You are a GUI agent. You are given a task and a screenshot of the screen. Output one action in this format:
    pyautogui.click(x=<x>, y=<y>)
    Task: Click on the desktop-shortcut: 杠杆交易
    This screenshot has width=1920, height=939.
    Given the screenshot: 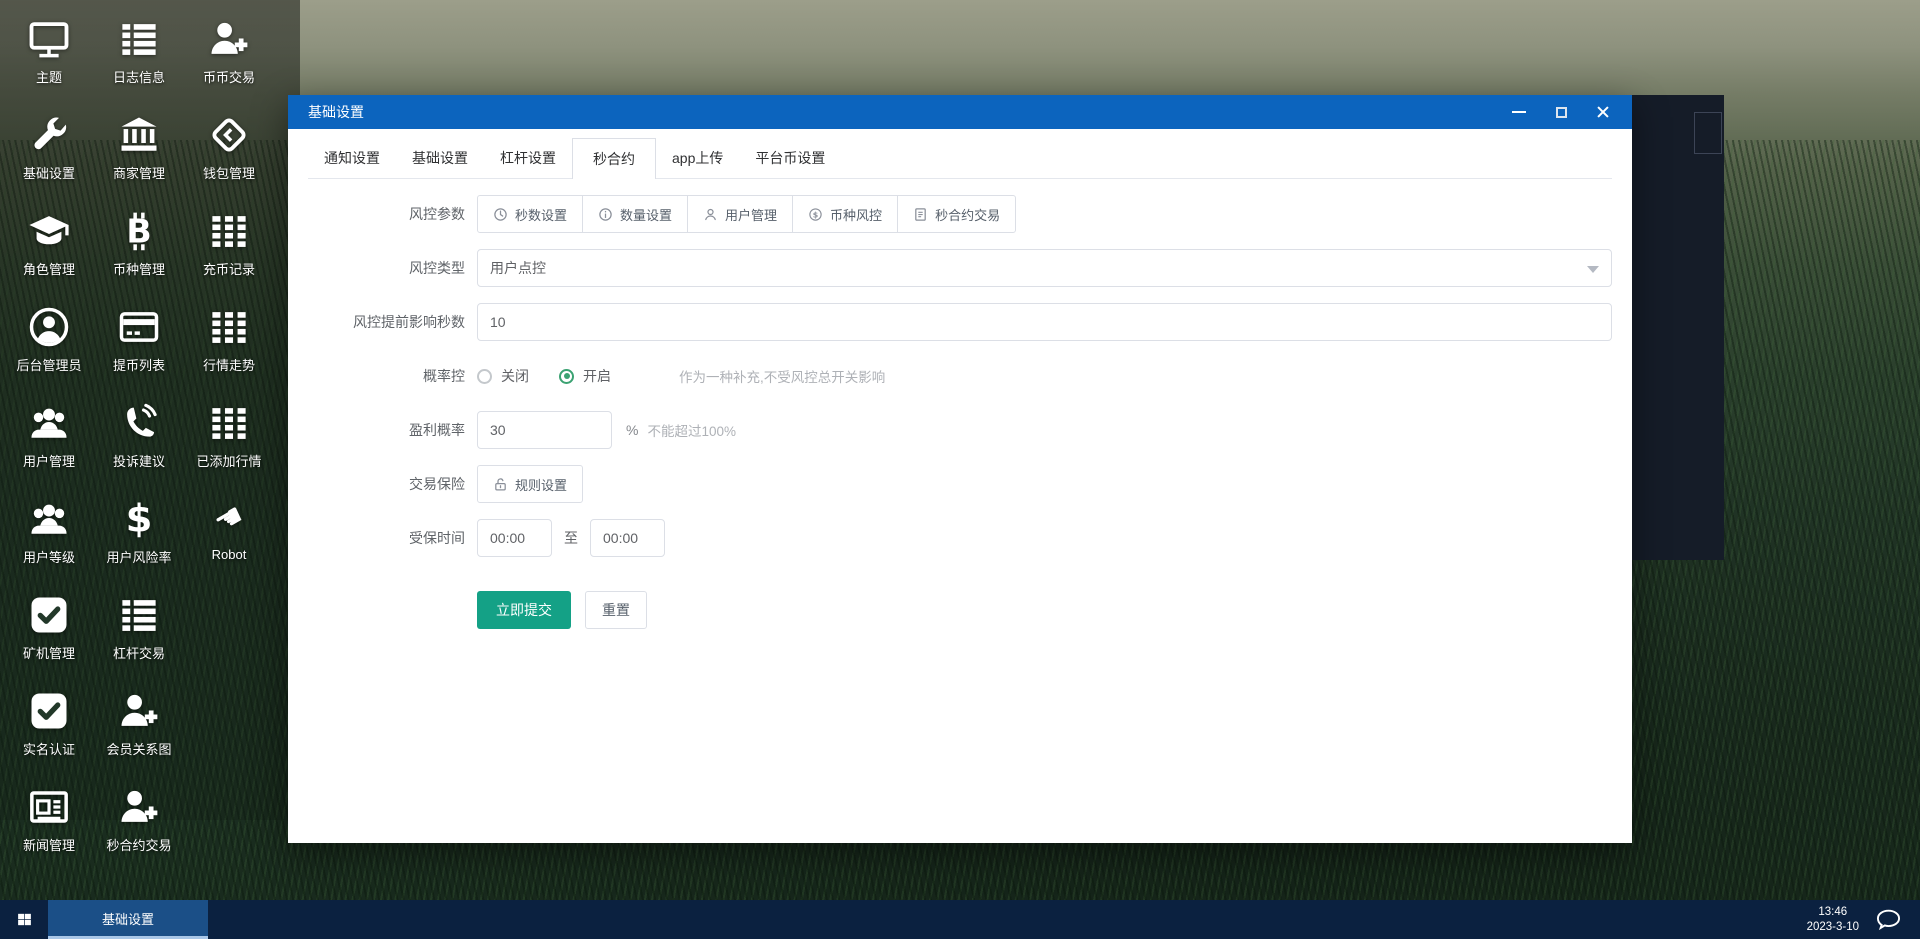 What is the action you would take?
    pyautogui.click(x=139, y=636)
    